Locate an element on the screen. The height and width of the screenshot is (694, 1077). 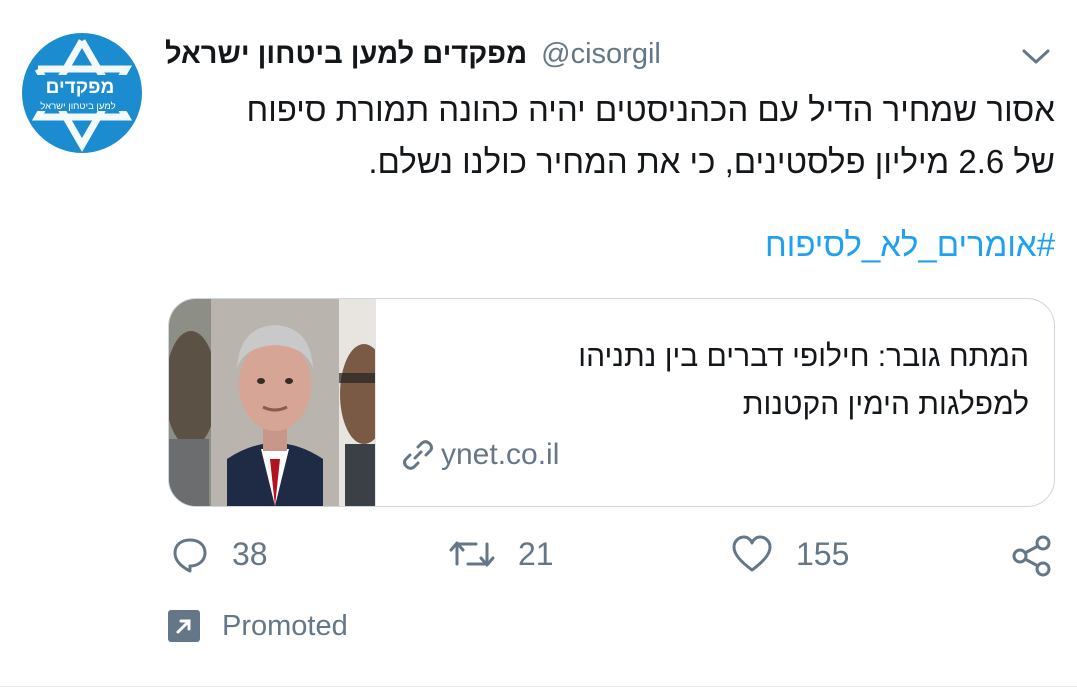
avatar-logo-title: מפקדים is located at coordinates (80, 87).